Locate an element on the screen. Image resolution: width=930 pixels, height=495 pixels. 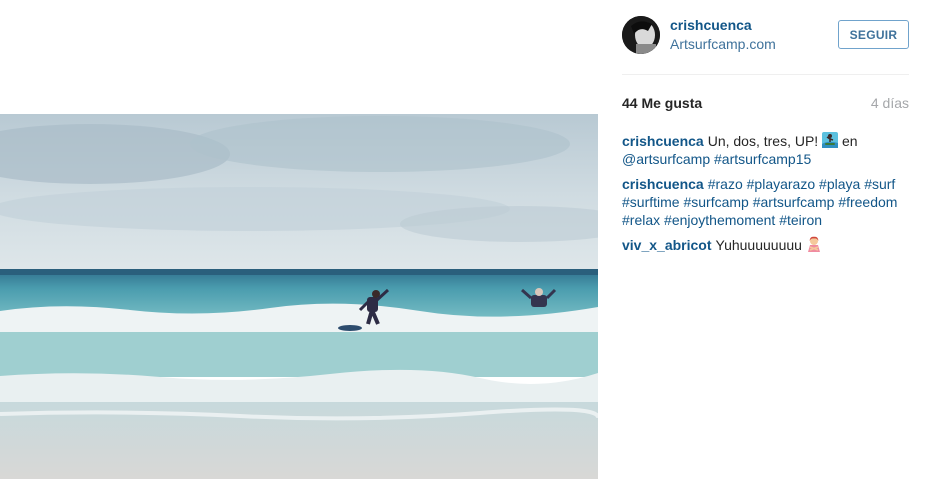
list-item: viv_x_abricot Yuhuuuuuuuu is located at coordinates (768, 245).